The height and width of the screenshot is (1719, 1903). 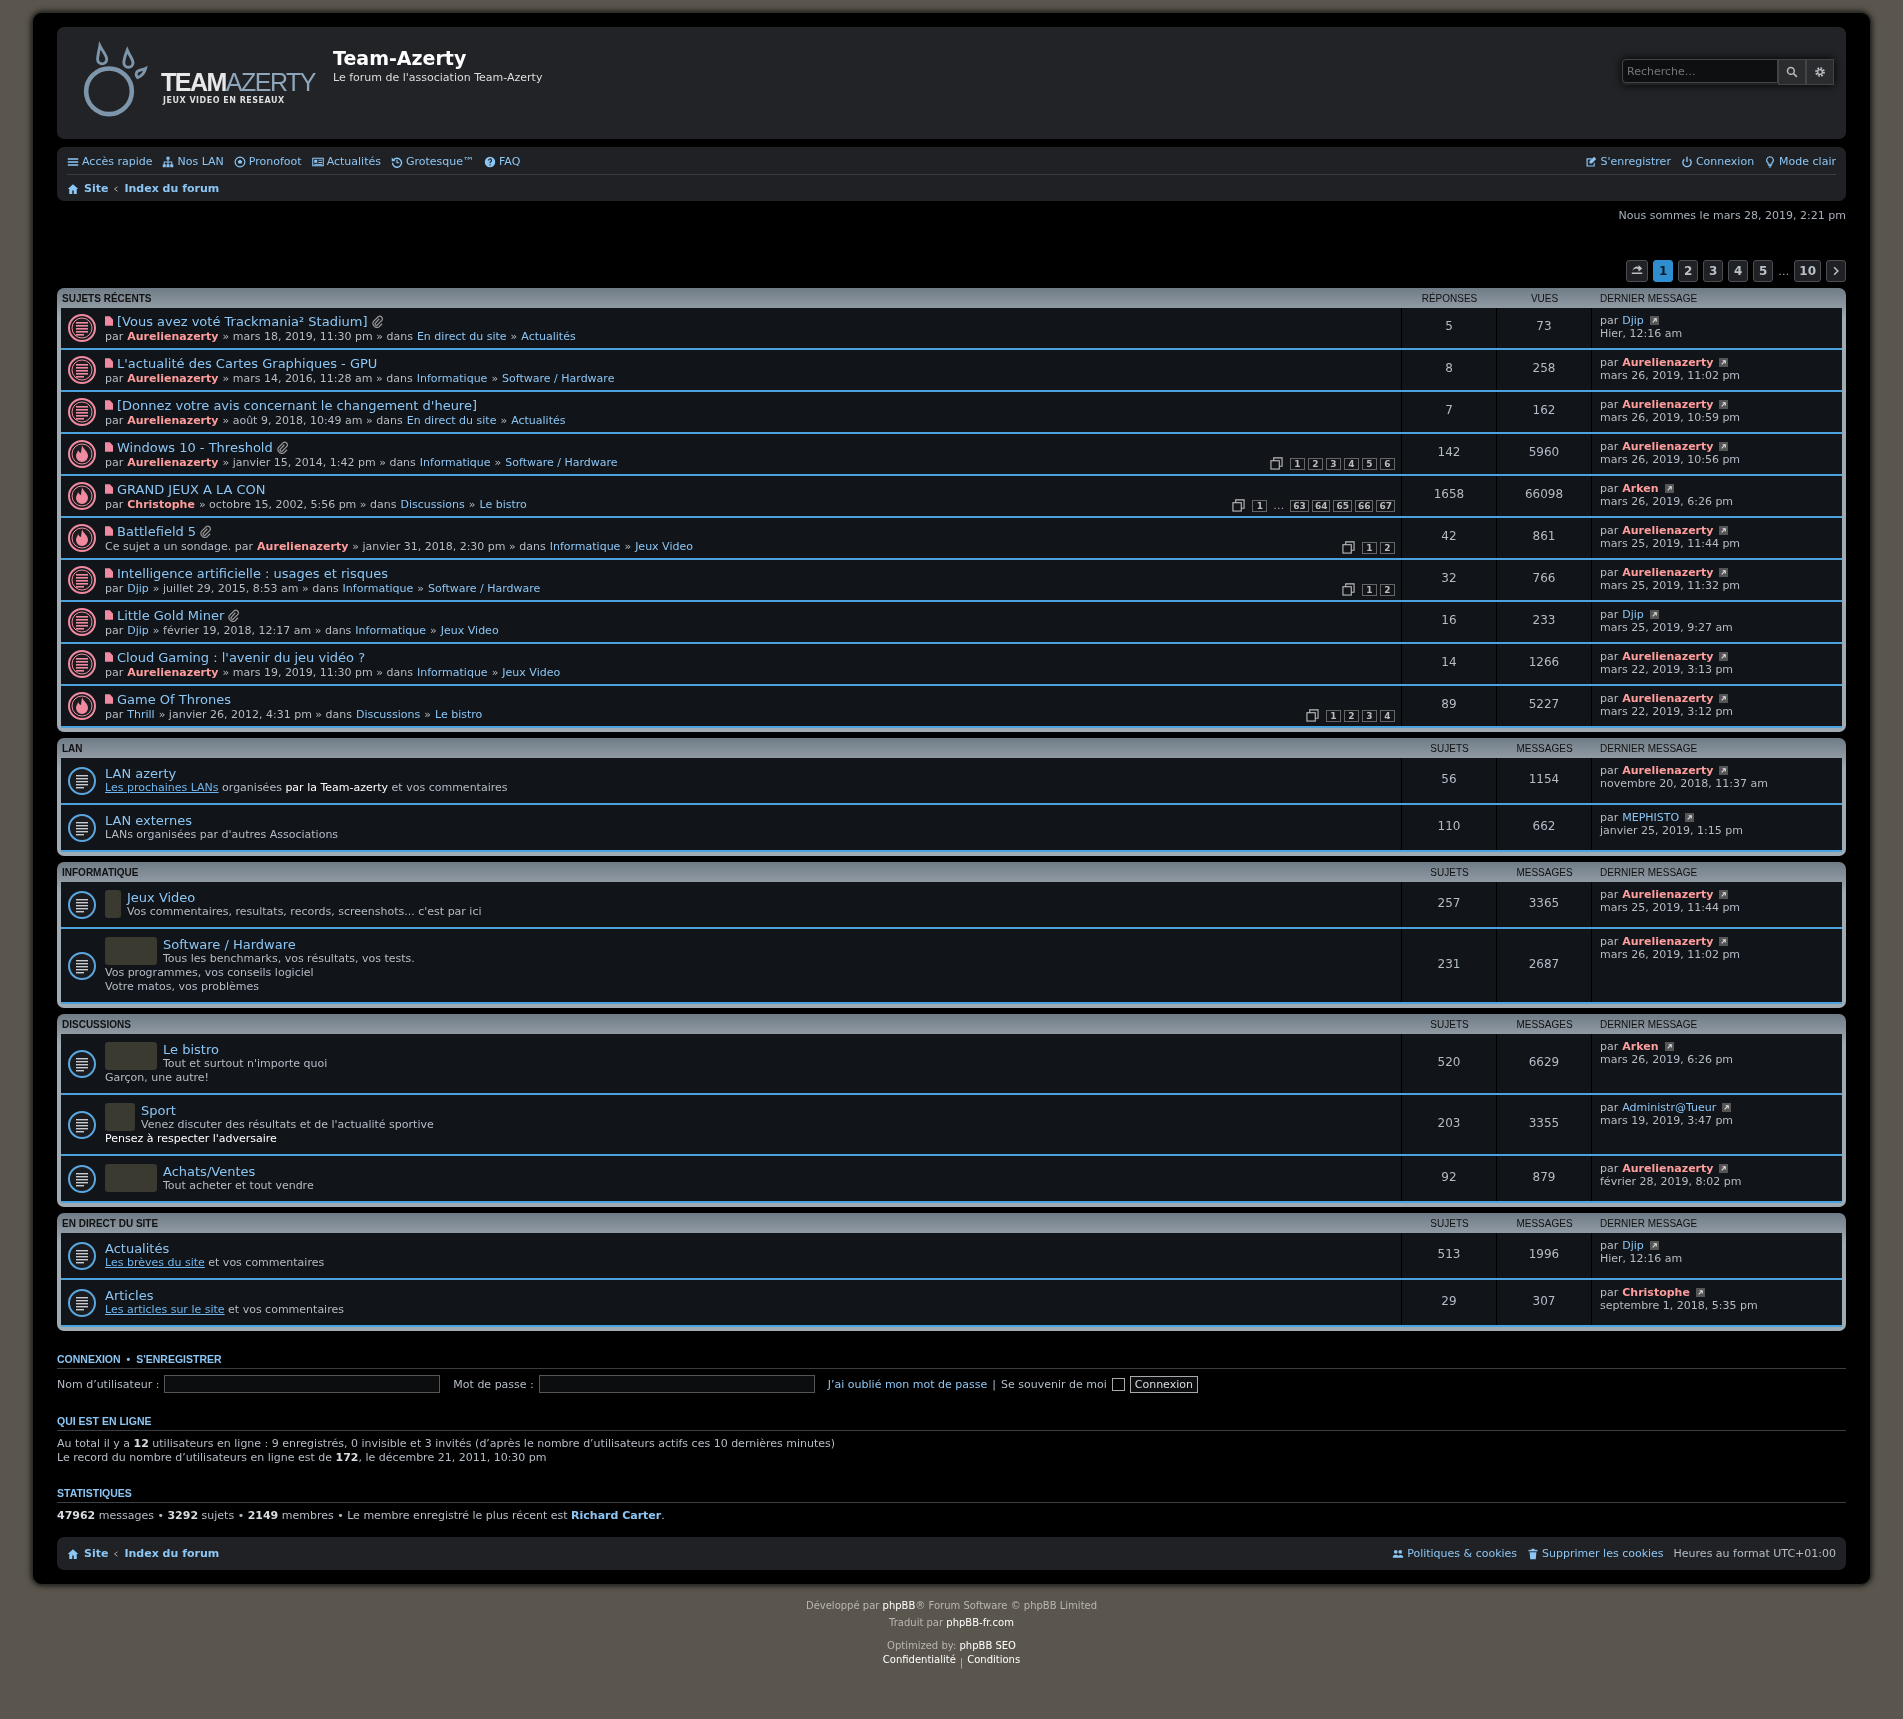 What do you see at coordinates (438, 58) in the screenshot?
I see `site-title: Team-Azerty` at bounding box center [438, 58].